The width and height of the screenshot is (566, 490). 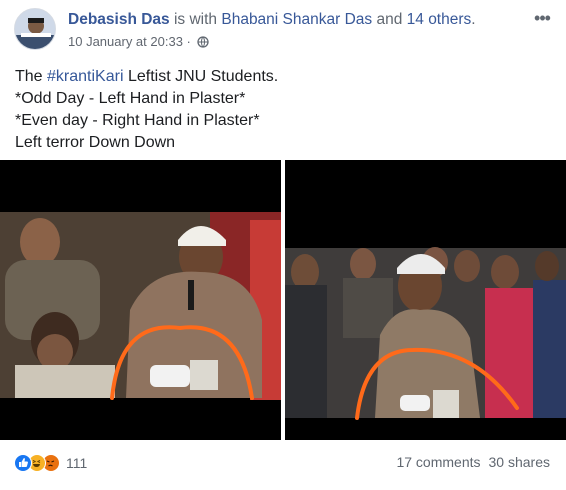 I want to click on reactions-summary: 111, so click(x=50, y=463).